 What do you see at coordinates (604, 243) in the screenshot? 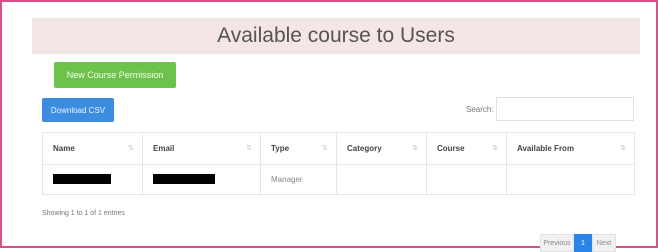
I see `next-page-button: Next` at bounding box center [604, 243].